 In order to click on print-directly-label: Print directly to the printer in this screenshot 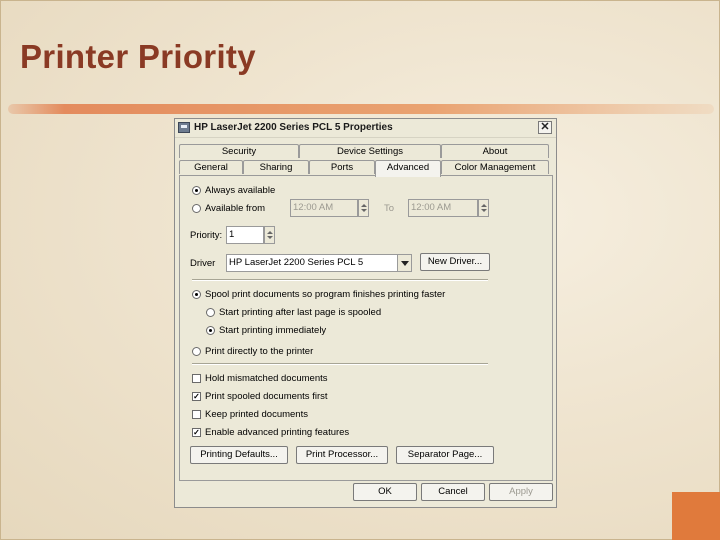, I will do `click(259, 351)`.